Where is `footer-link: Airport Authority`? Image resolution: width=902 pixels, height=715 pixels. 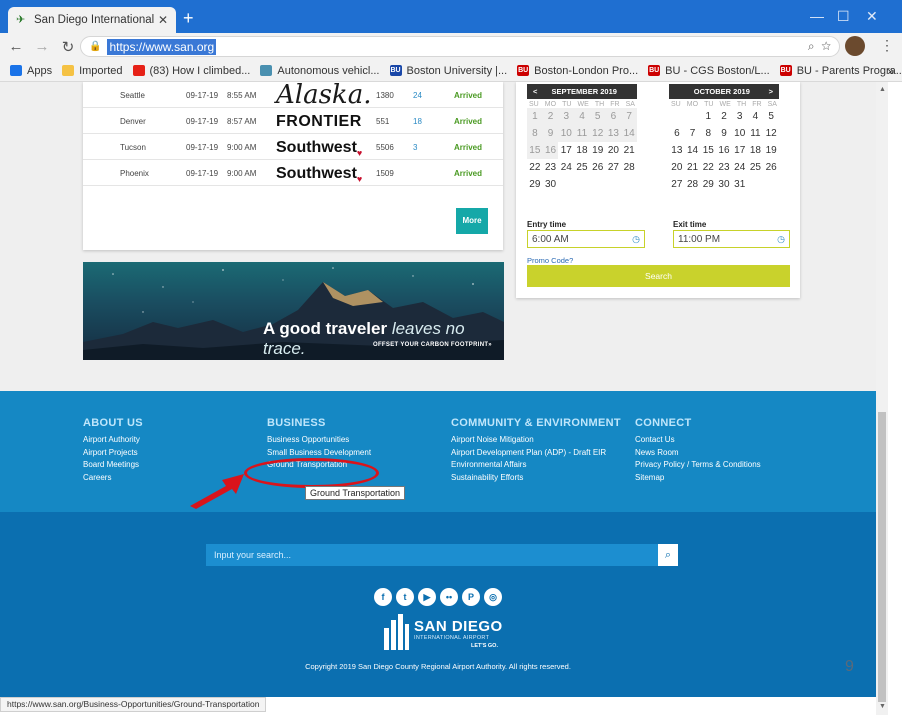 footer-link: Airport Authority is located at coordinates (113, 440).